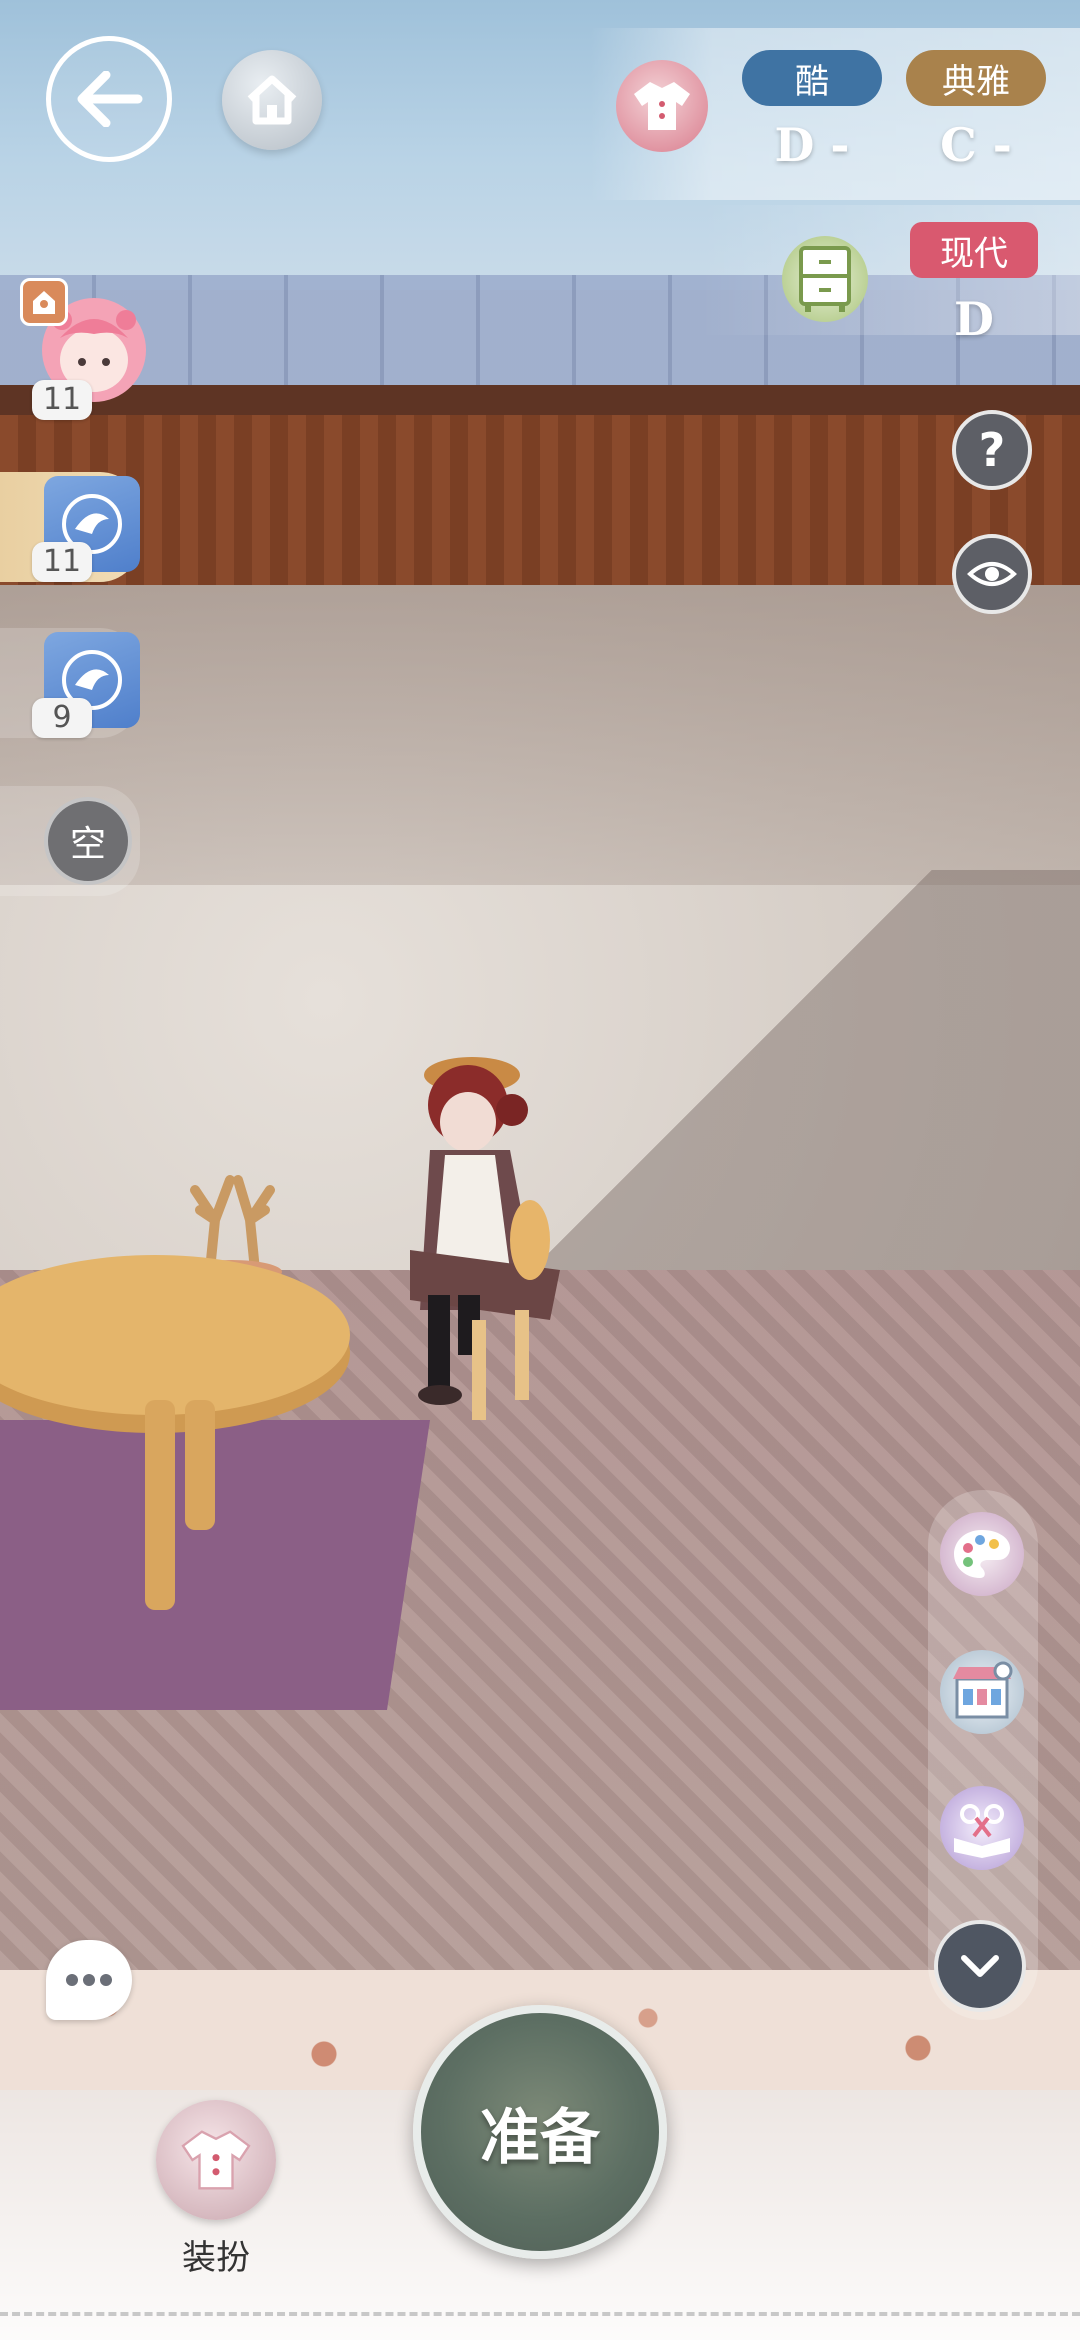  I want to click on collapse-button, so click(980, 1966).